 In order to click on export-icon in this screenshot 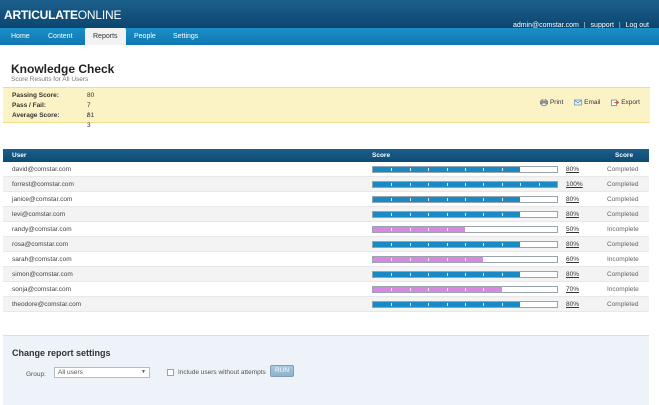, I will do `click(615, 102)`.